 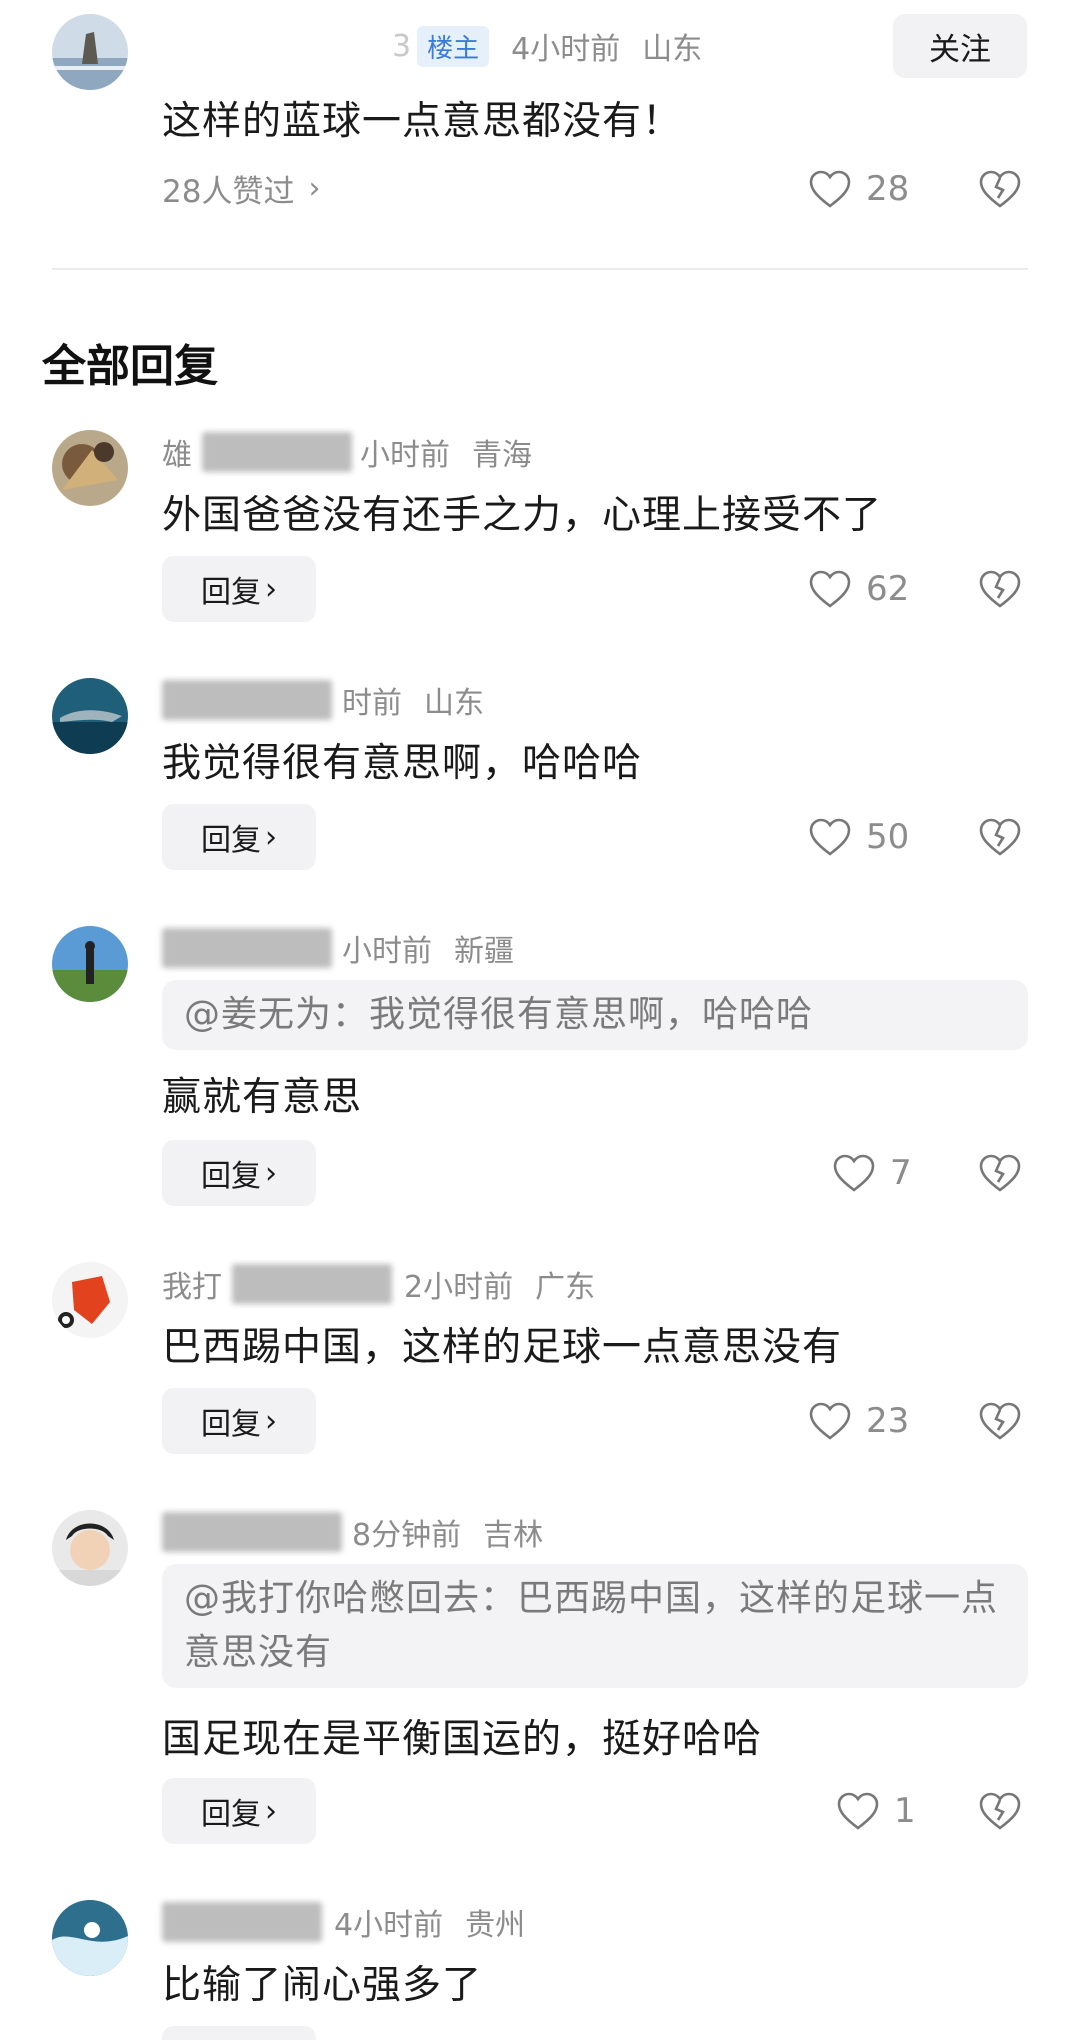 What do you see at coordinates (462, 1739) in the screenshot?
I see `comment-text: 国足现在是平衡国运的，挺好哈哈` at bounding box center [462, 1739].